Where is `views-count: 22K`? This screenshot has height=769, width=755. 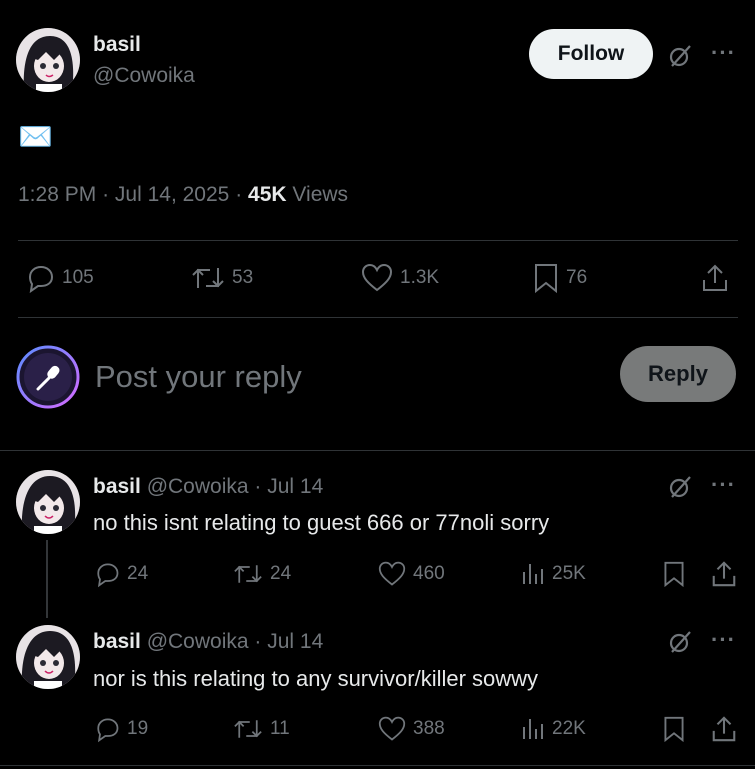 views-count: 22K is located at coordinates (569, 728).